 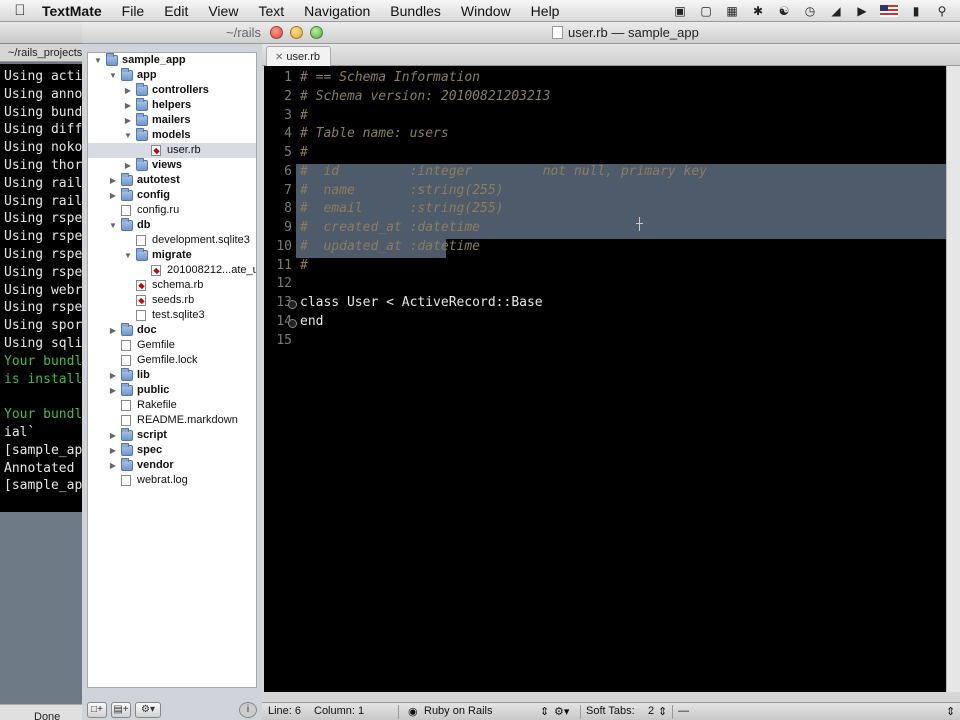 What do you see at coordinates (172, 210) in the screenshot?
I see `tree-item: config.ru` at bounding box center [172, 210].